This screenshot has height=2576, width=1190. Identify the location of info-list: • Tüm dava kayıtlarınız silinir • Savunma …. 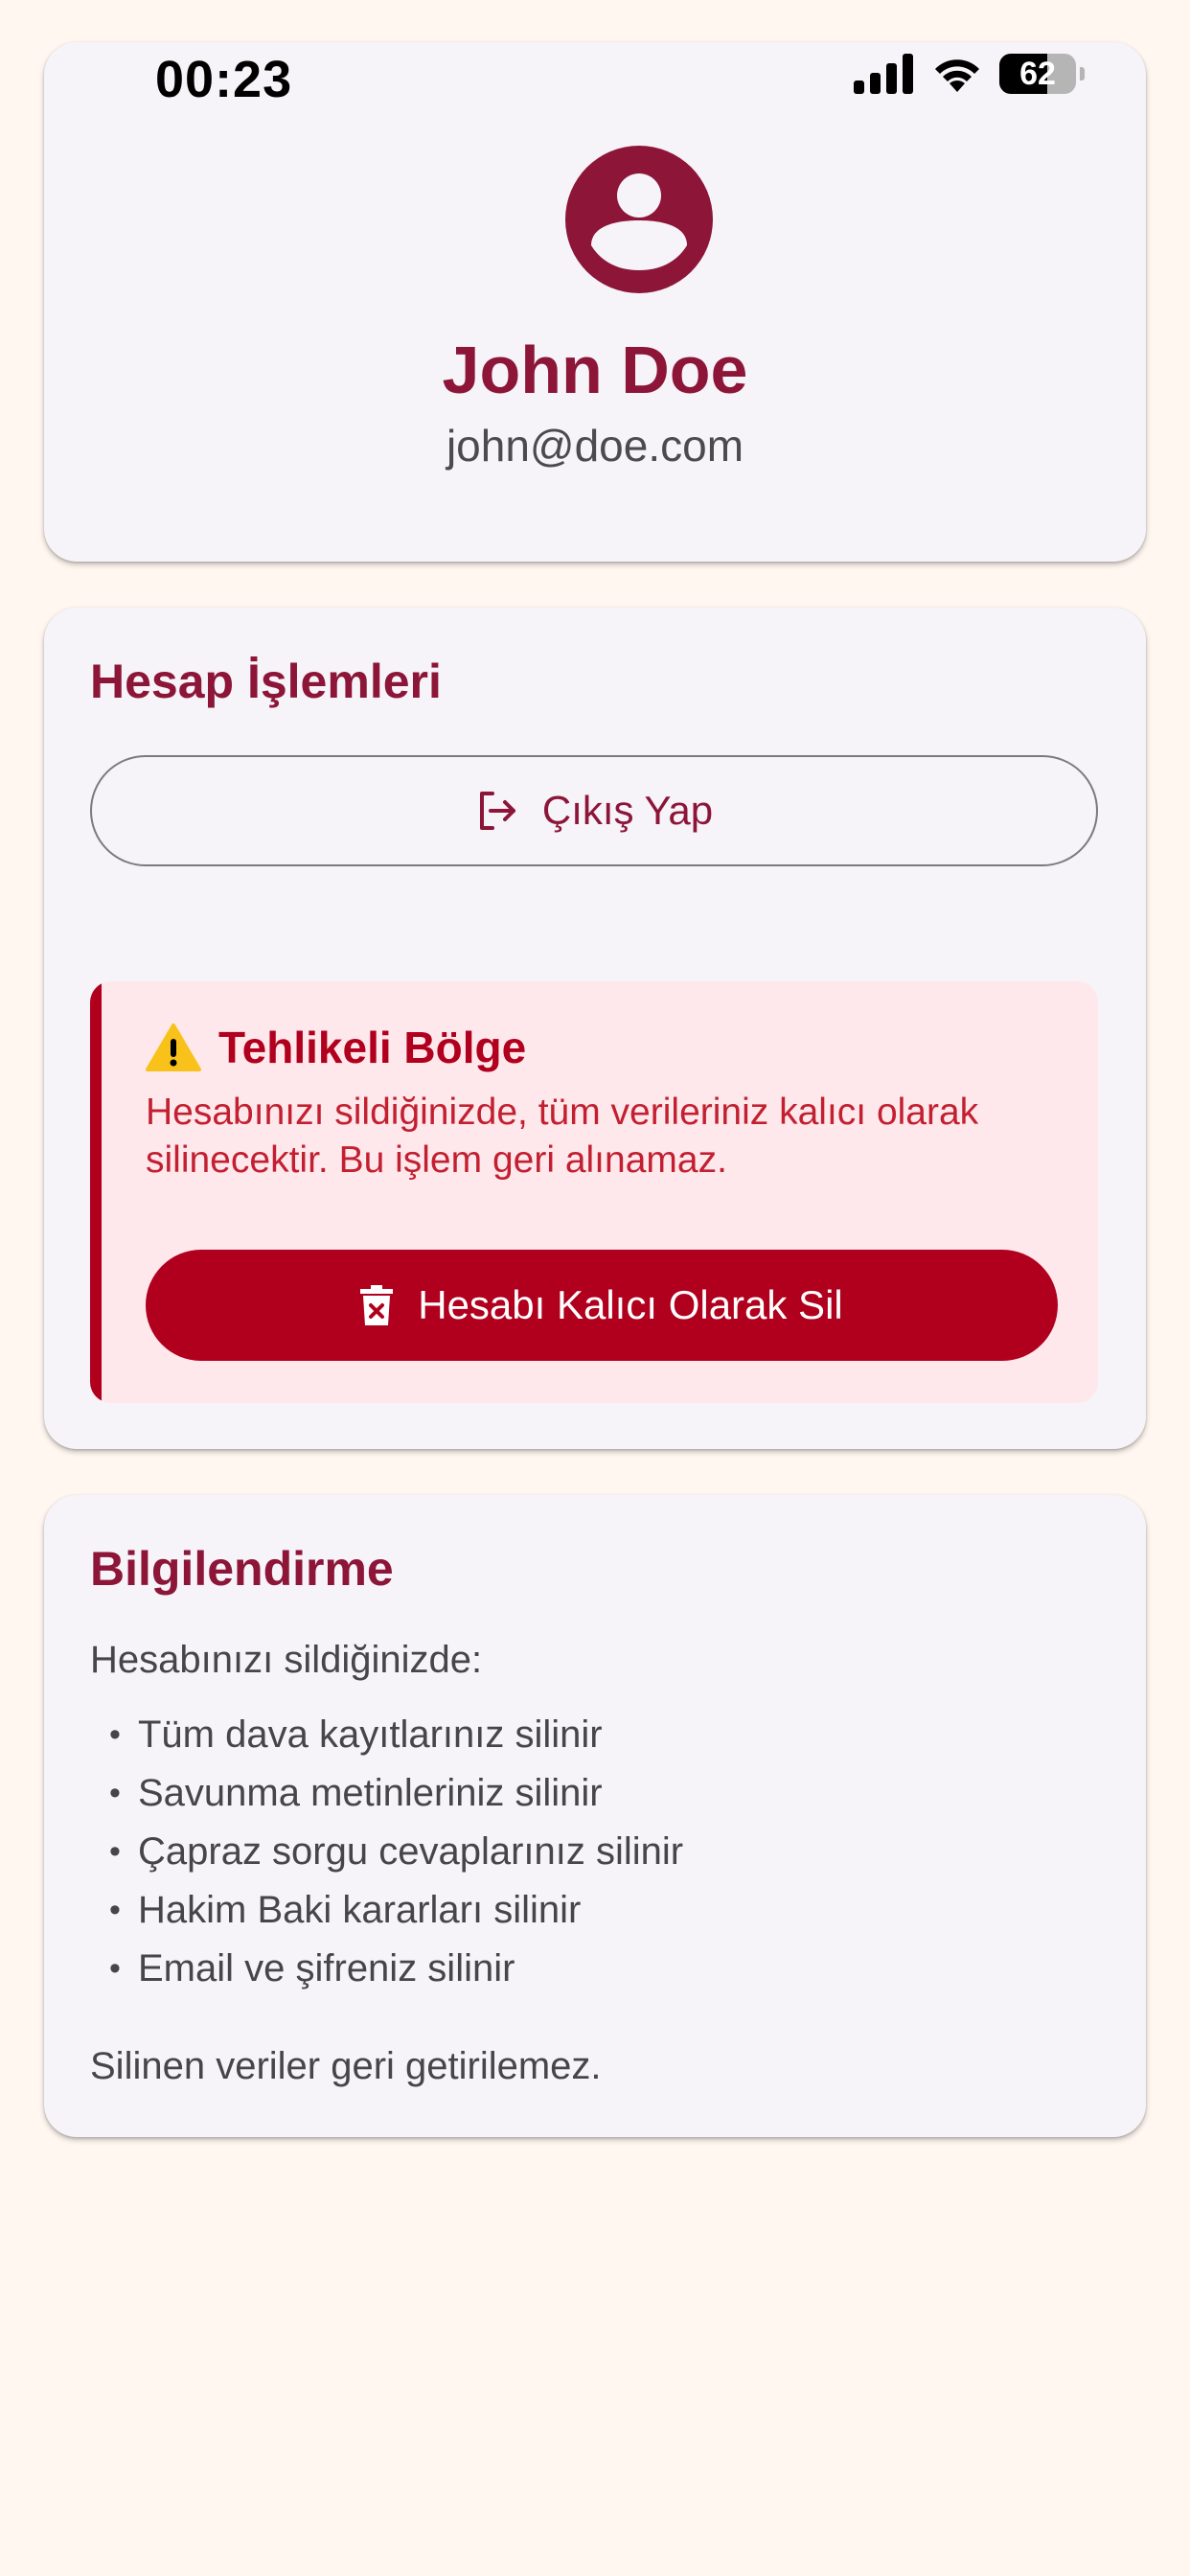
(396, 1852).